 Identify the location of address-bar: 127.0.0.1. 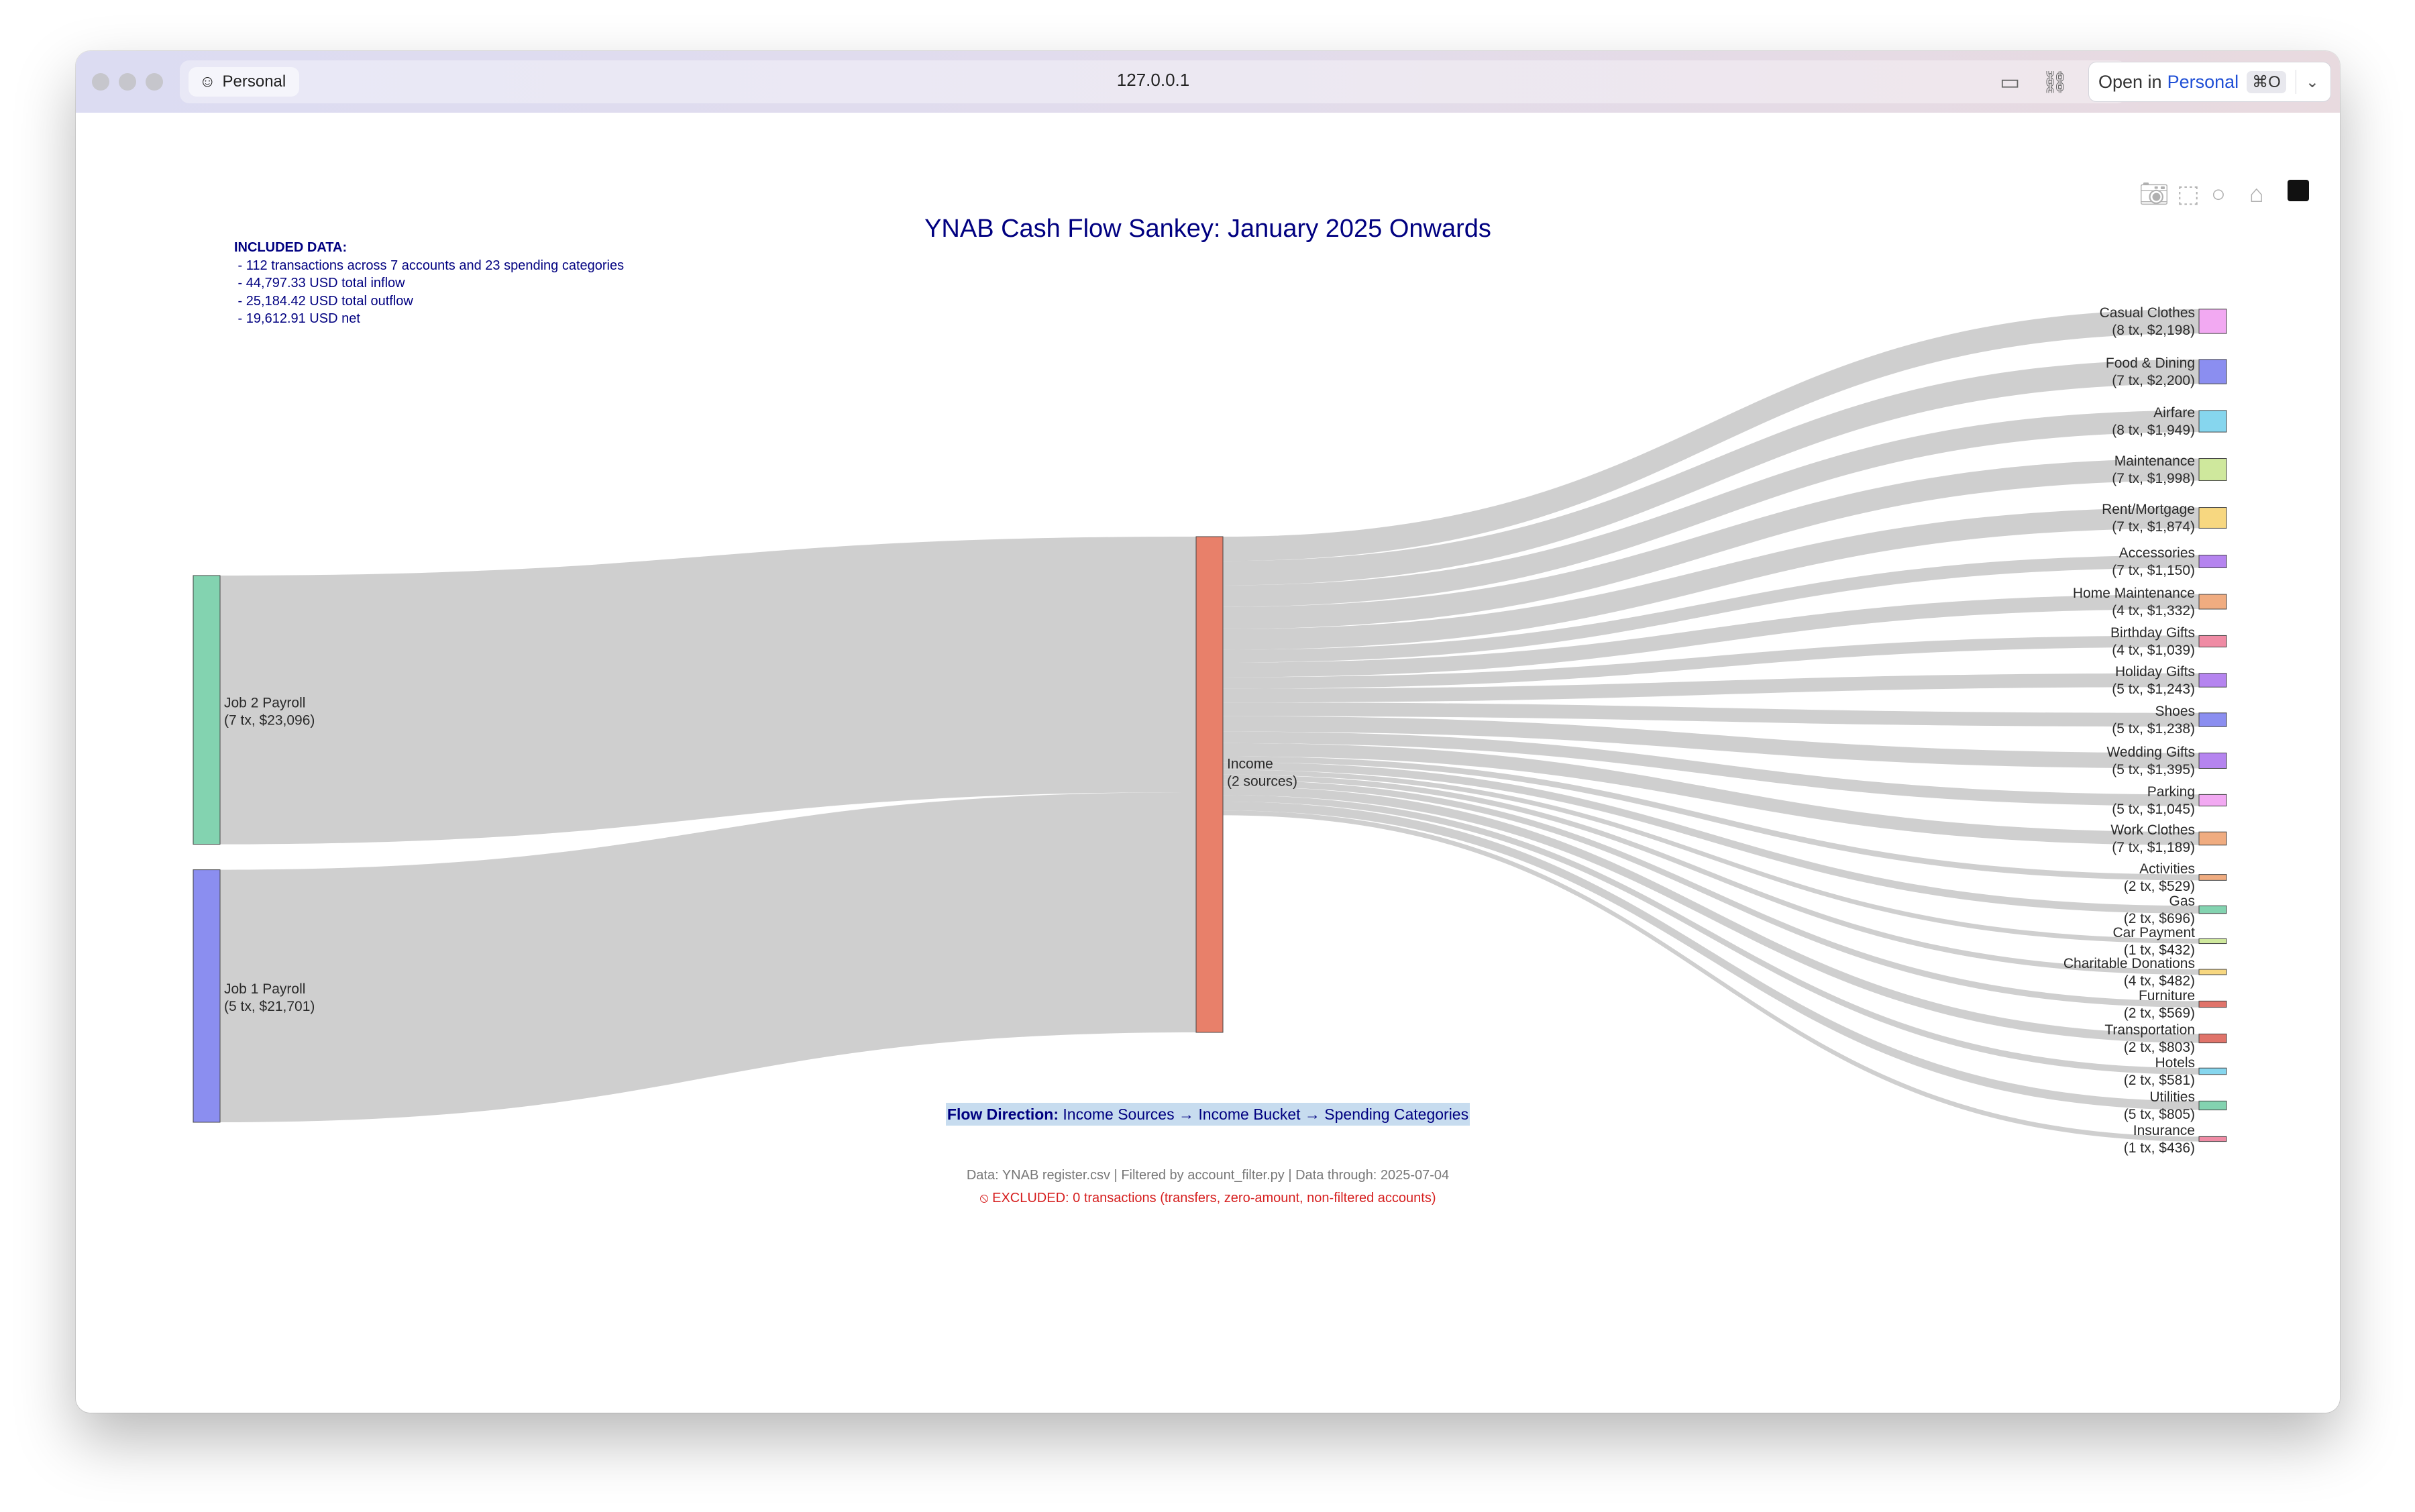
(1153, 81).